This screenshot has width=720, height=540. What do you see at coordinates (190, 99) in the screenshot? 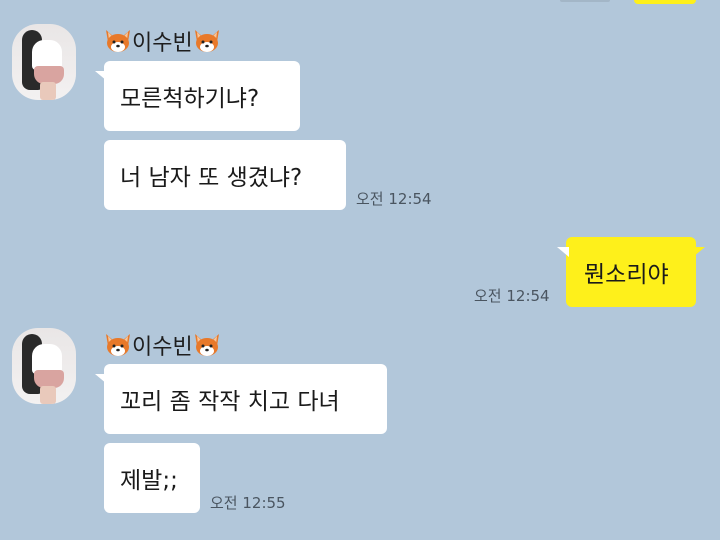
I see `message-text: 모른척하기냐?` at bounding box center [190, 99].